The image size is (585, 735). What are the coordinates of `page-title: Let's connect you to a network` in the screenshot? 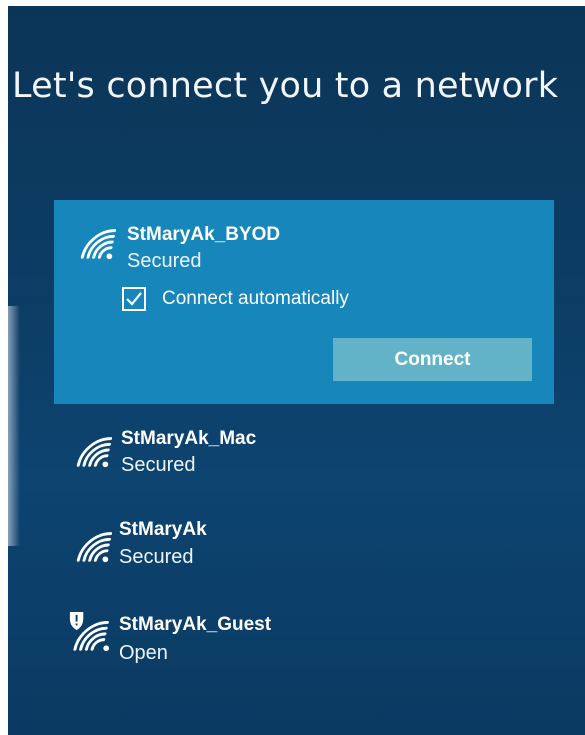 It's located at (285, 86).